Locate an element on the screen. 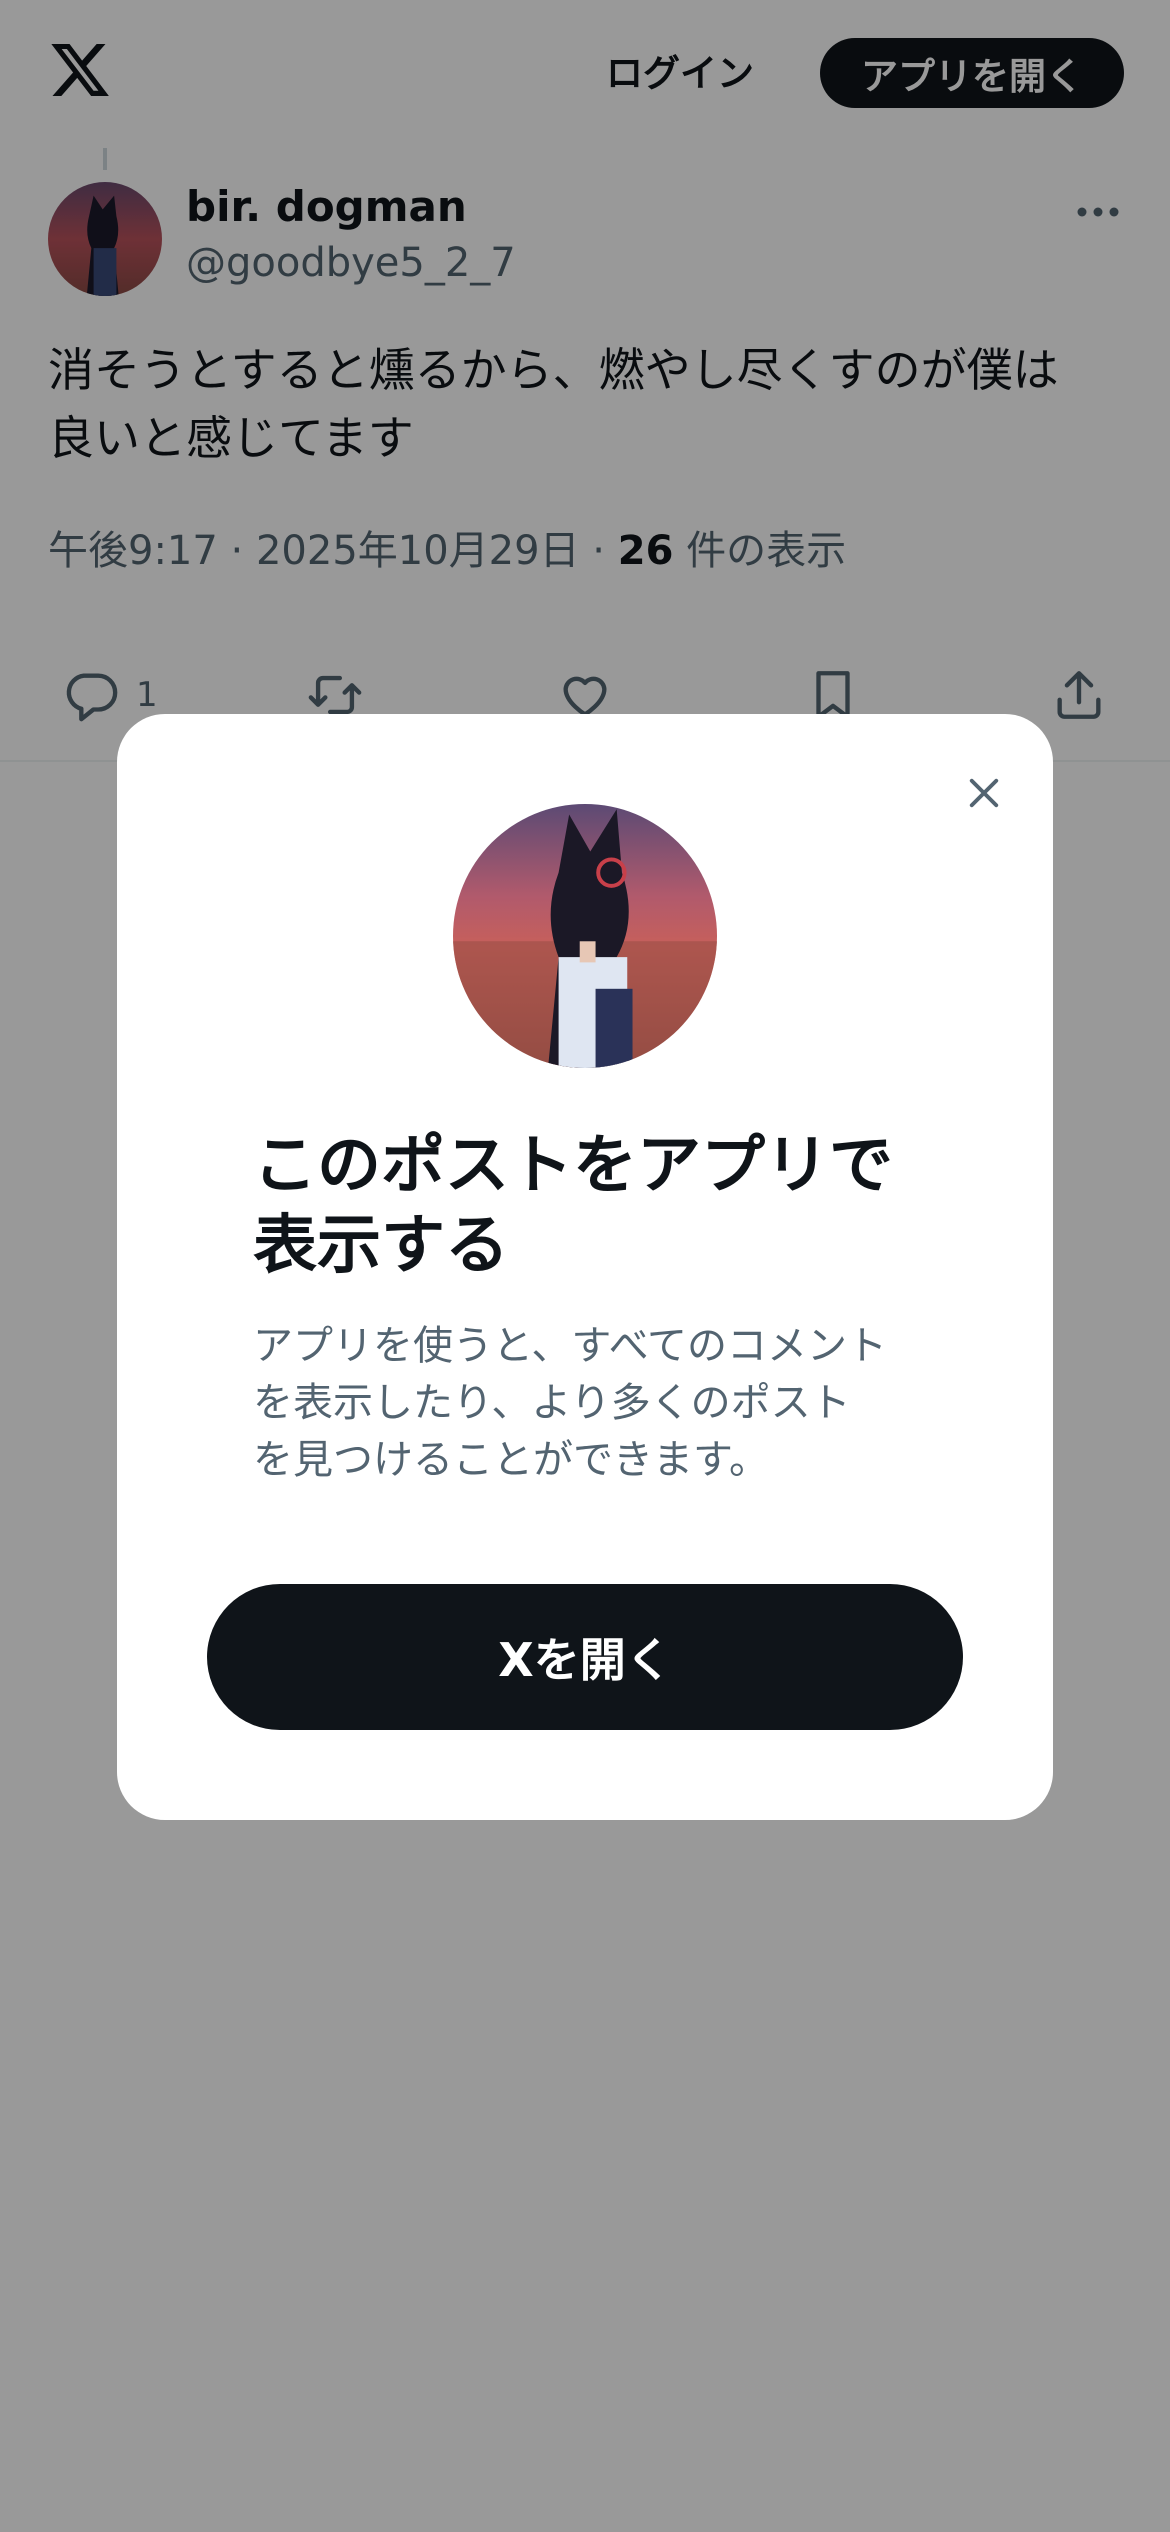 Image resolution: width=1170 pixels, height=2532 pixels. open-x-button: Xを開く is located at coordinates (585, 1657).